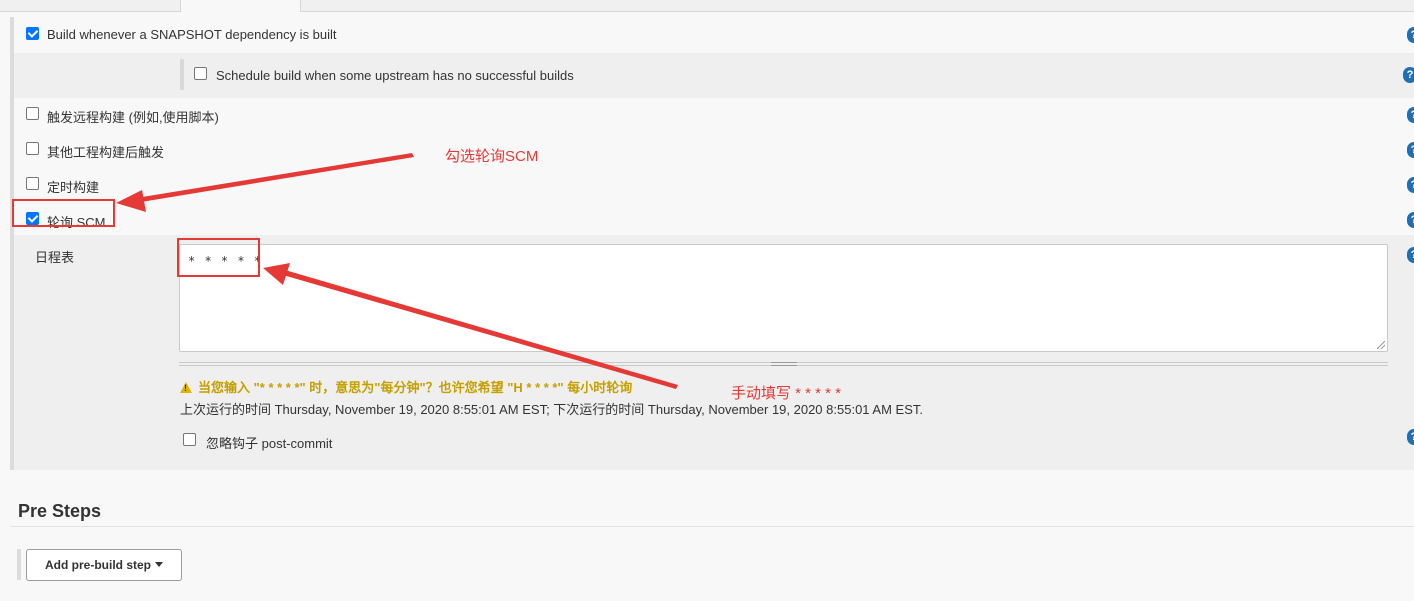 The height and width of the screenshot is (601, 1414). I want to click on arrowhead-schedule-icon, so click(276, 274).